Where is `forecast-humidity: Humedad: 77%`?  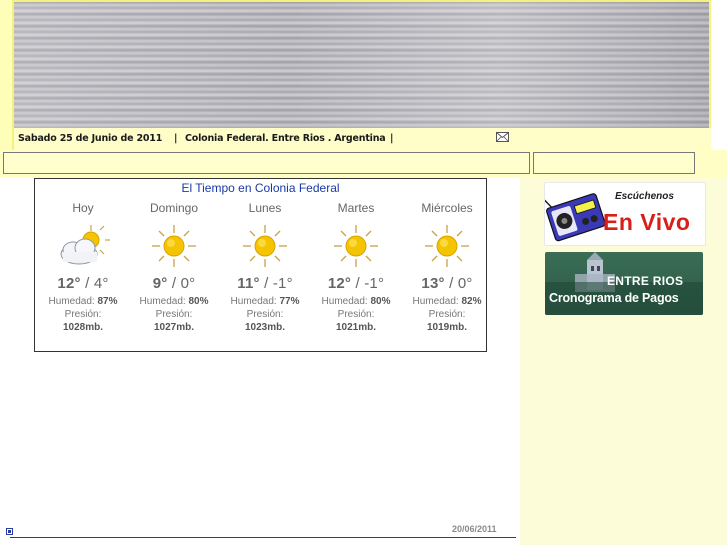 forecast-humidity: Humedad: 77% is located at coordinates (265, 301).